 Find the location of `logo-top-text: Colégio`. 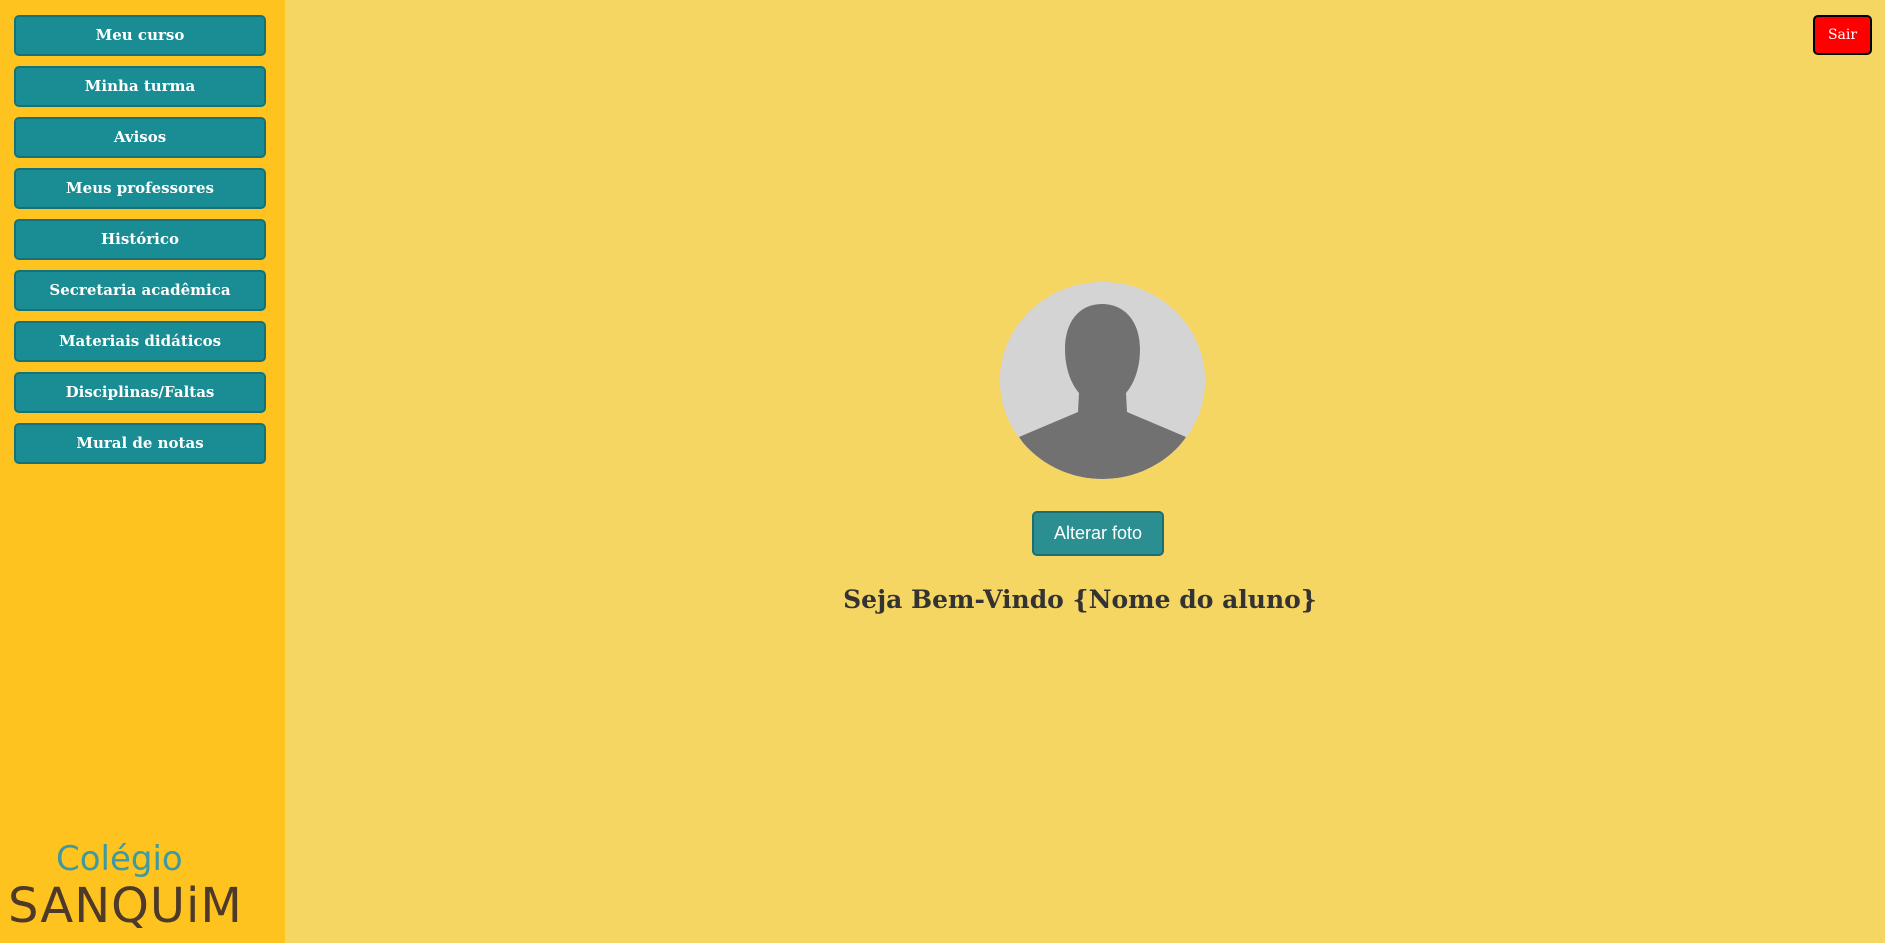

logo-top-text: Colégio is located at coordinates (119, 859).